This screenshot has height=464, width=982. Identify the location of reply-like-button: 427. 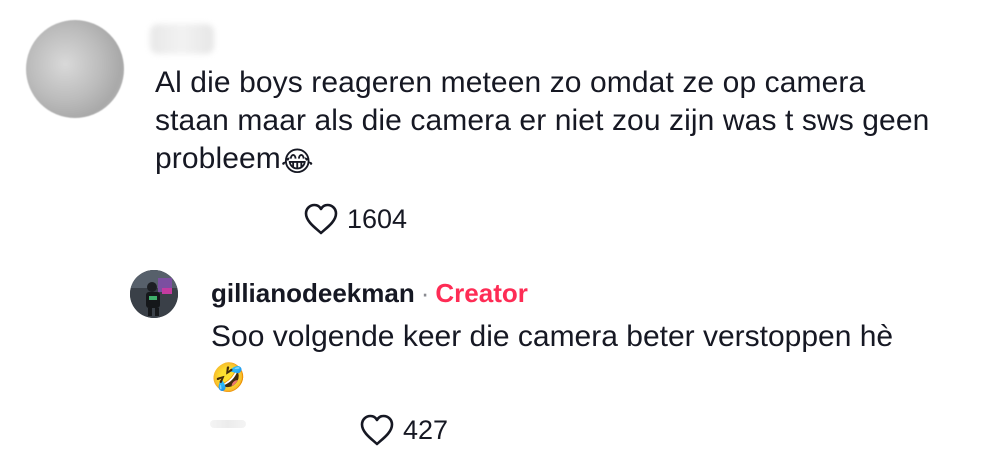
(403, 430).